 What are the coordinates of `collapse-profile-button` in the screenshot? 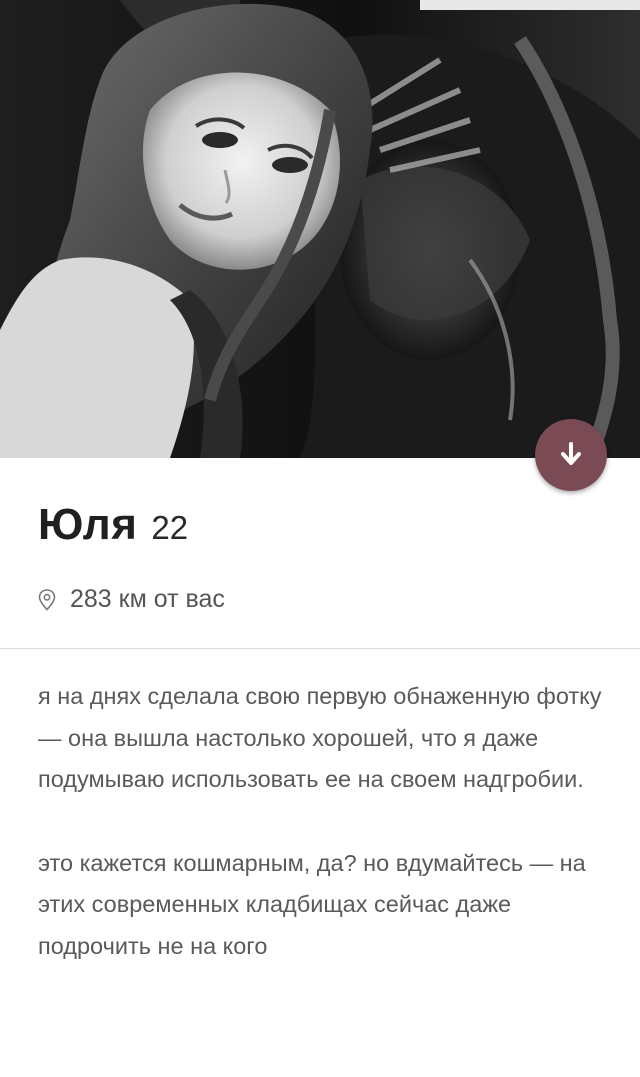 It's located at (571, 455).